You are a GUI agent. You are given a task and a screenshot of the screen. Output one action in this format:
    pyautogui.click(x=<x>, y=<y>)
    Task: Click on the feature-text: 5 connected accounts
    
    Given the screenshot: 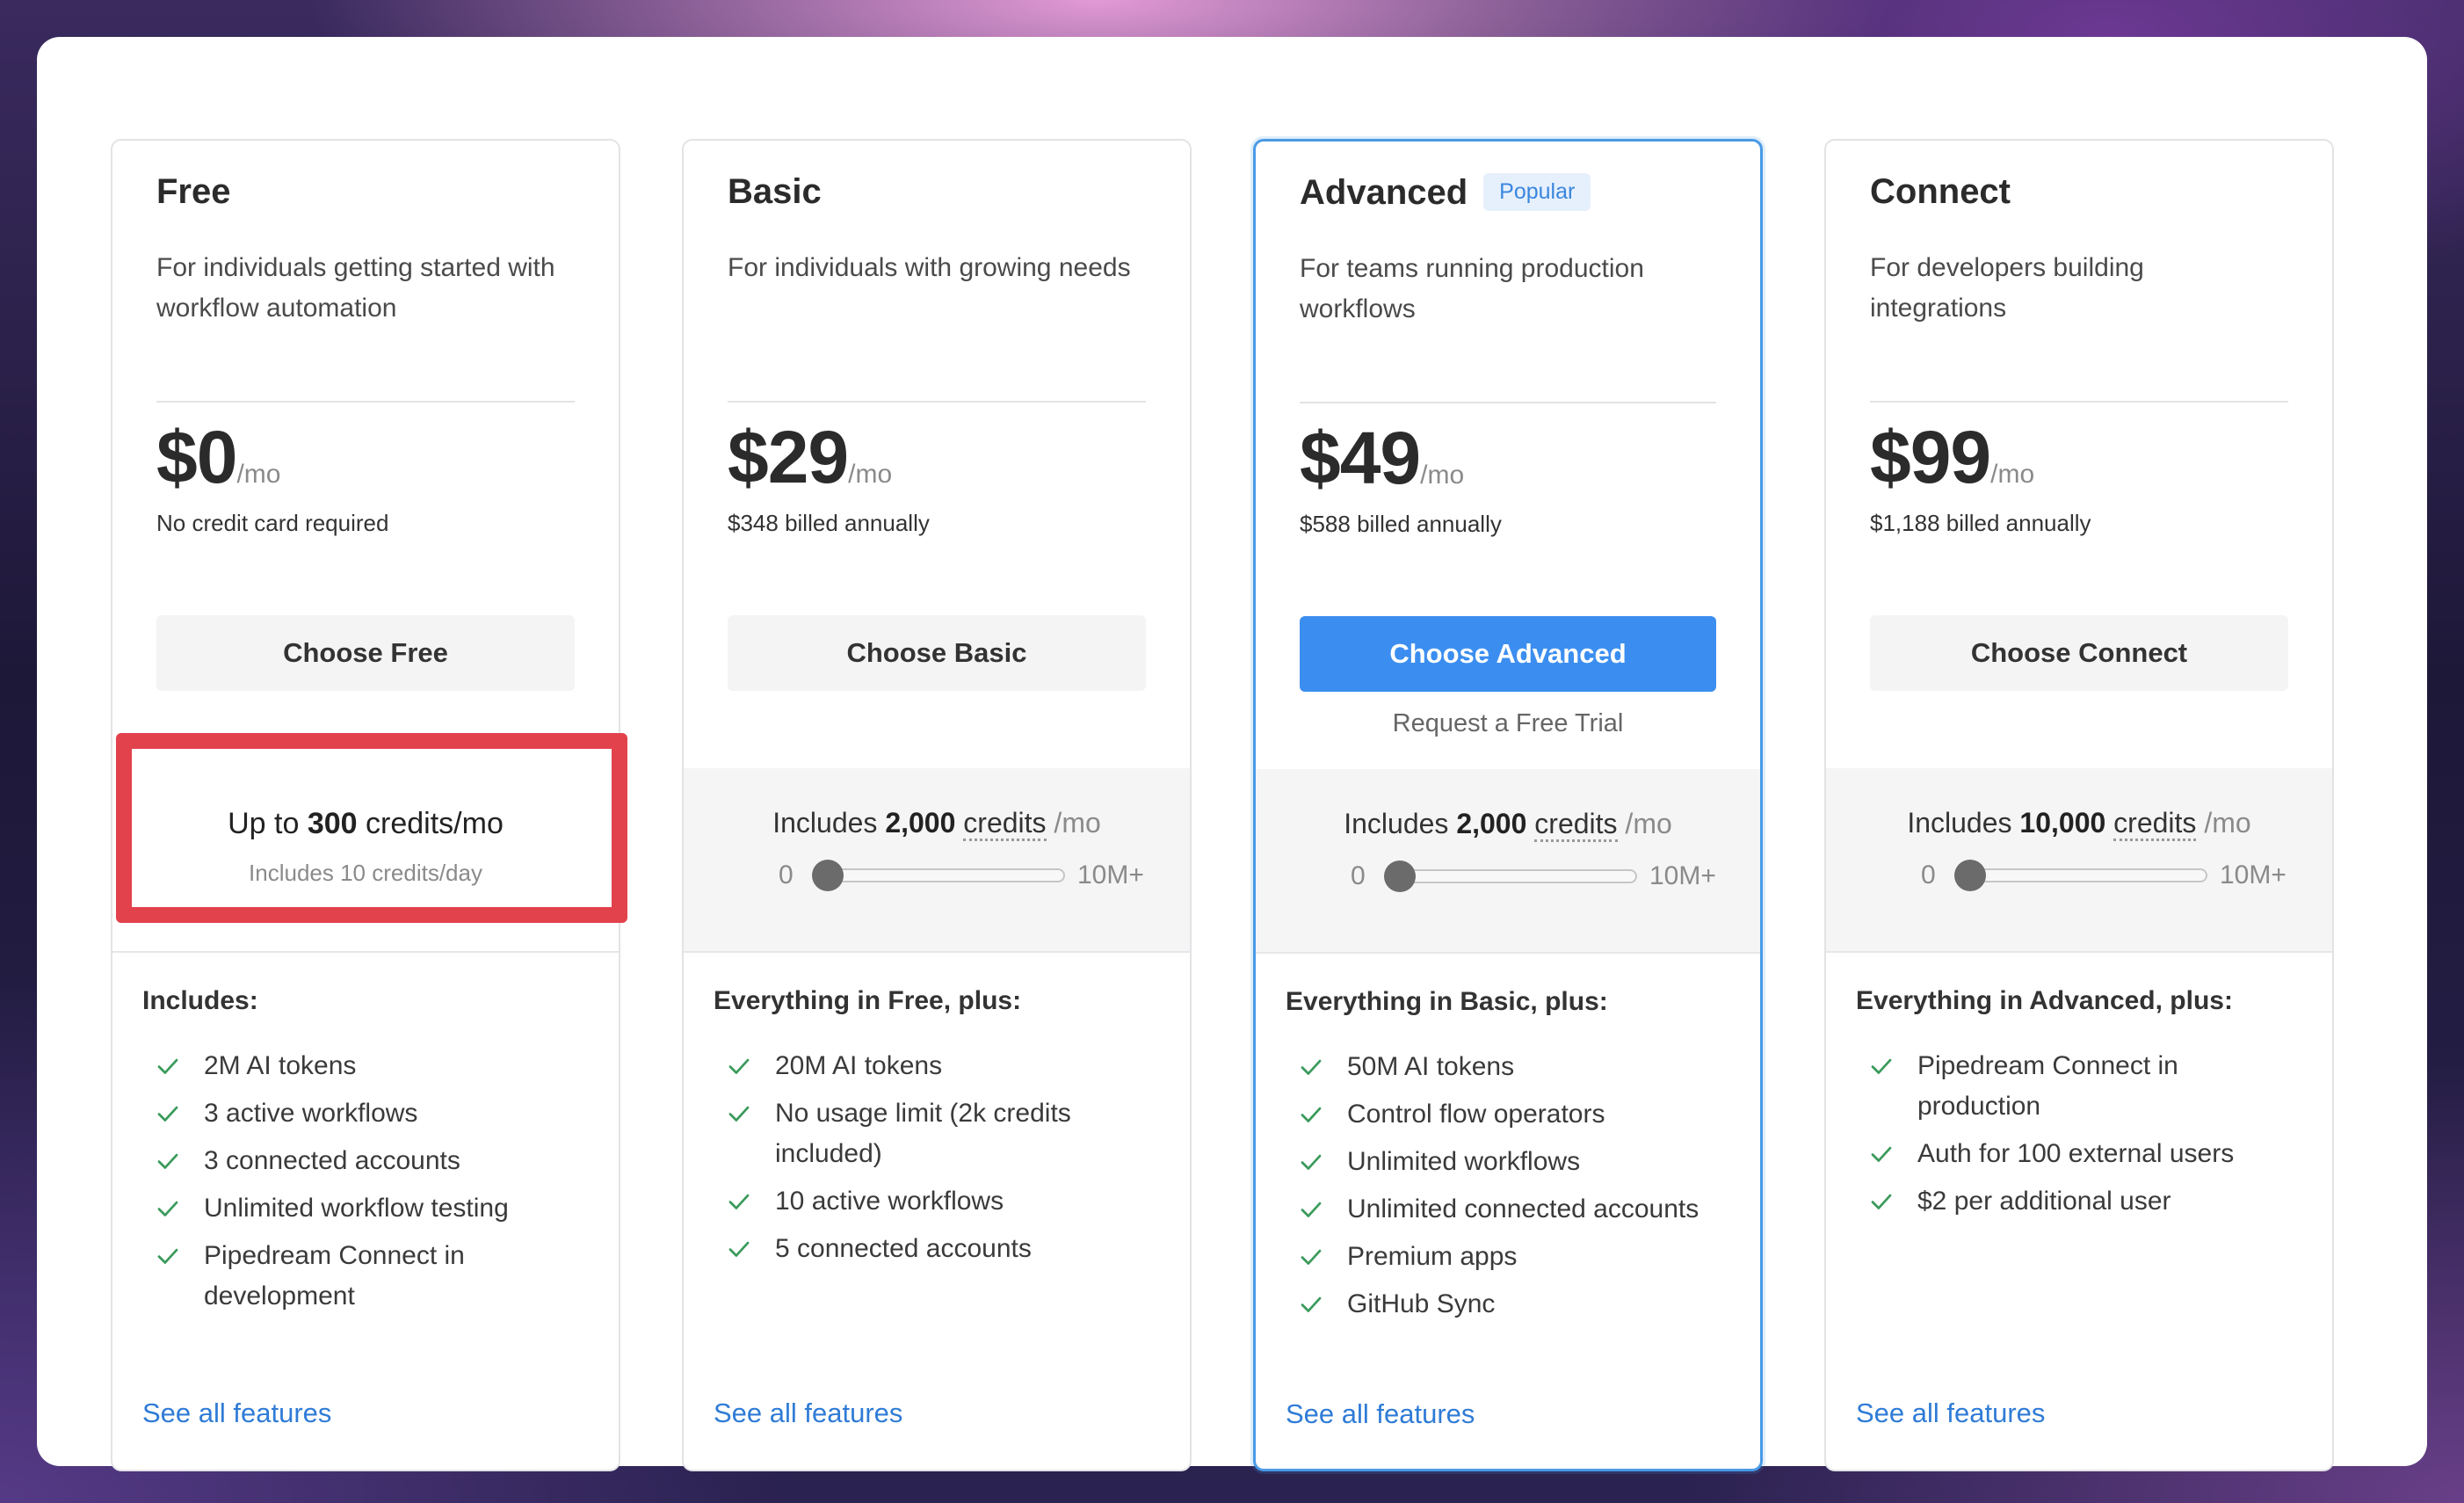 What is the action you would take?
    pyautogui.click(x=903, y=1248)
    